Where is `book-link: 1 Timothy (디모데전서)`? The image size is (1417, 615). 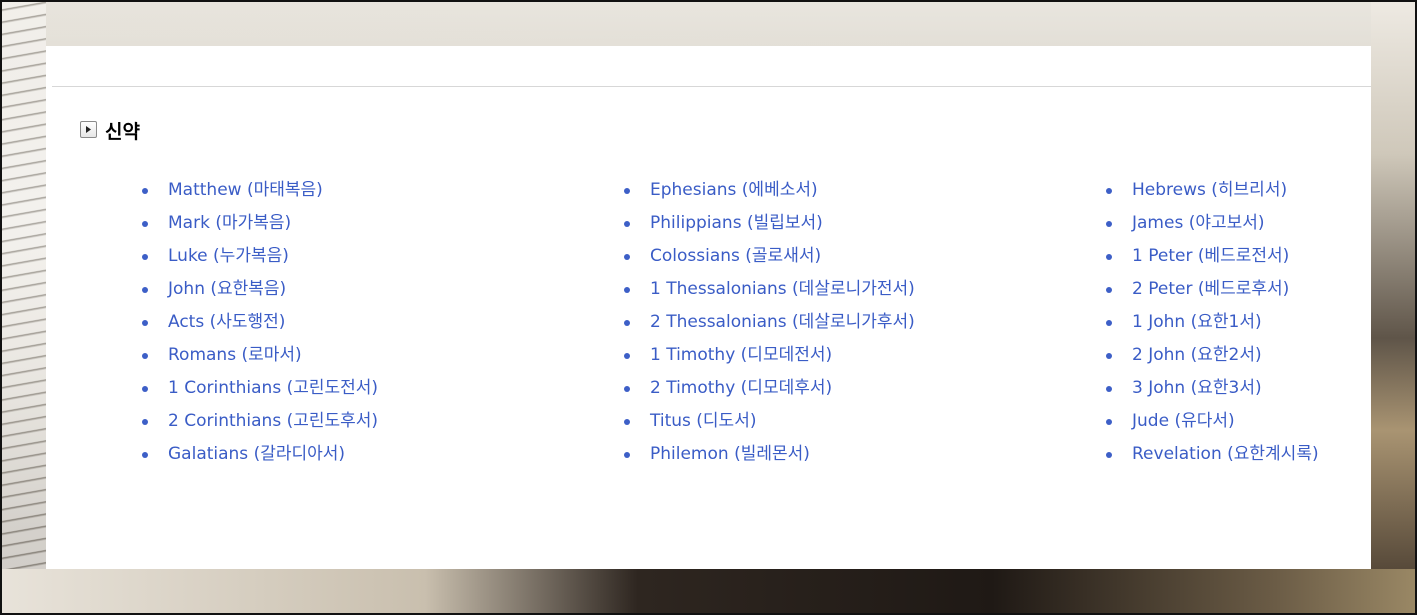
book-link: 1 Timothy (디모데전서) is located at coordinates (741, 355).